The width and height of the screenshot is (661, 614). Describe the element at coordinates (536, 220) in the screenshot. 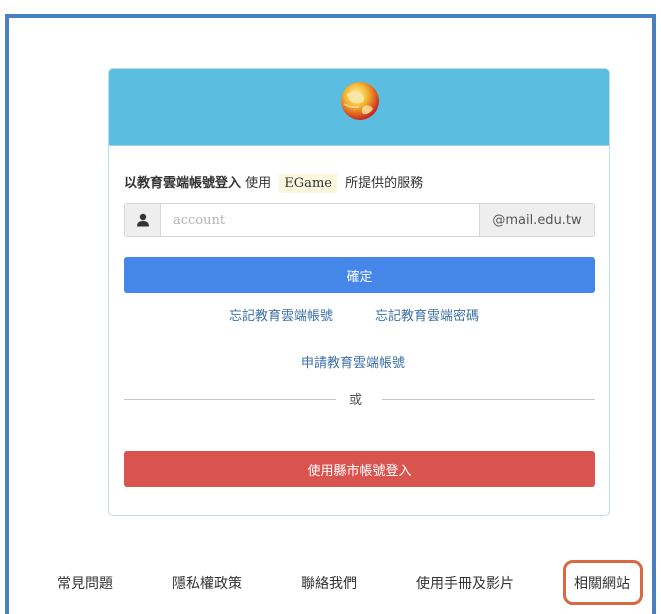

I see `domain-suffix: @mail.edu.tw` at that location.